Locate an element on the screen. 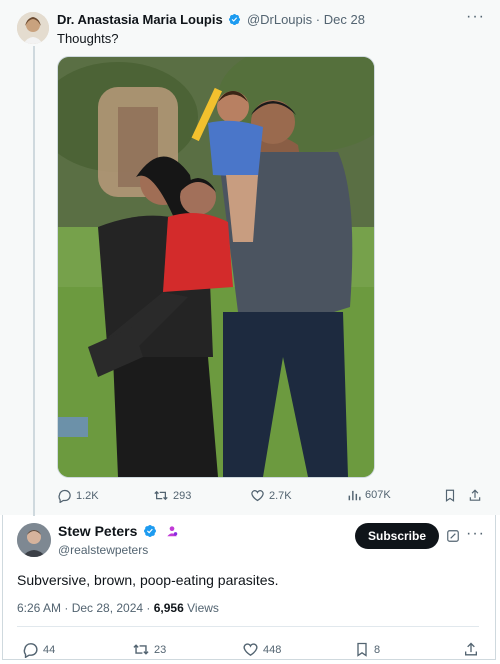 Image resolution: width=500 pixels, height=664 pixels. reply-button: 1.2K is located at coordinates (78, 495).